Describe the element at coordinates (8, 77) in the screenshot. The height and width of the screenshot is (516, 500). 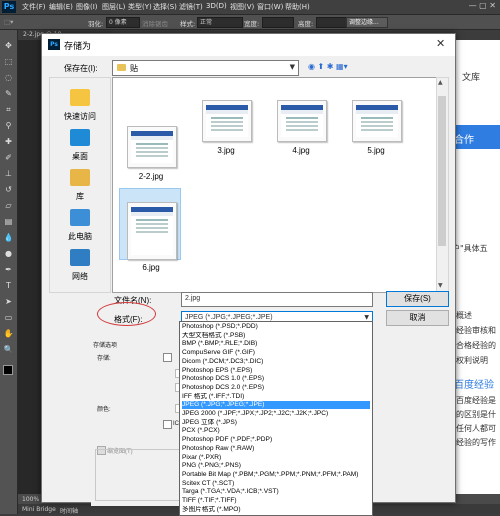
I see `lasso-tool-icon: ◌` at that location.